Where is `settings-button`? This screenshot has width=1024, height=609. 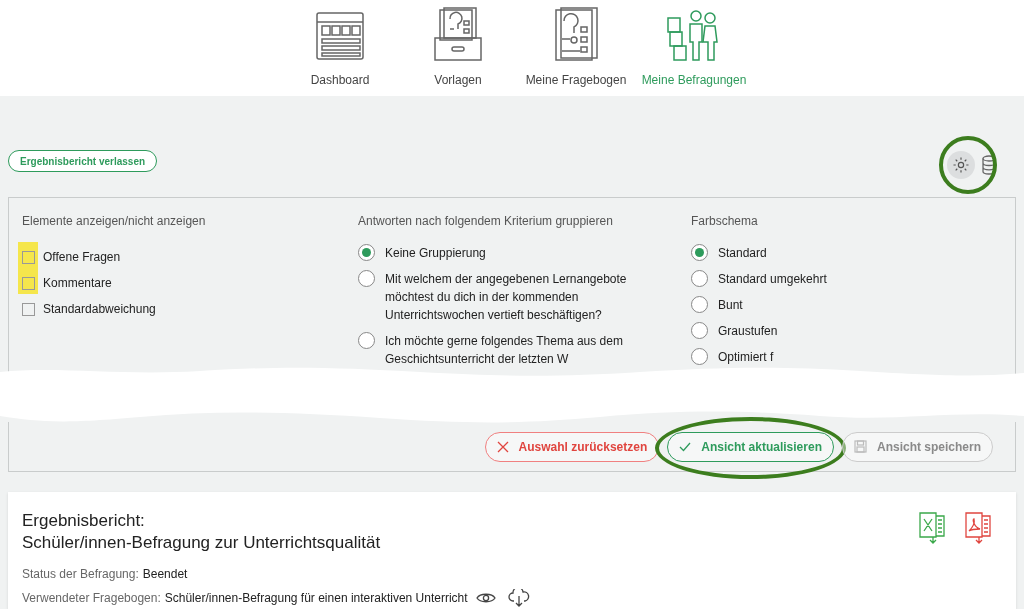 settings-button is located at coordinates (961, 165).